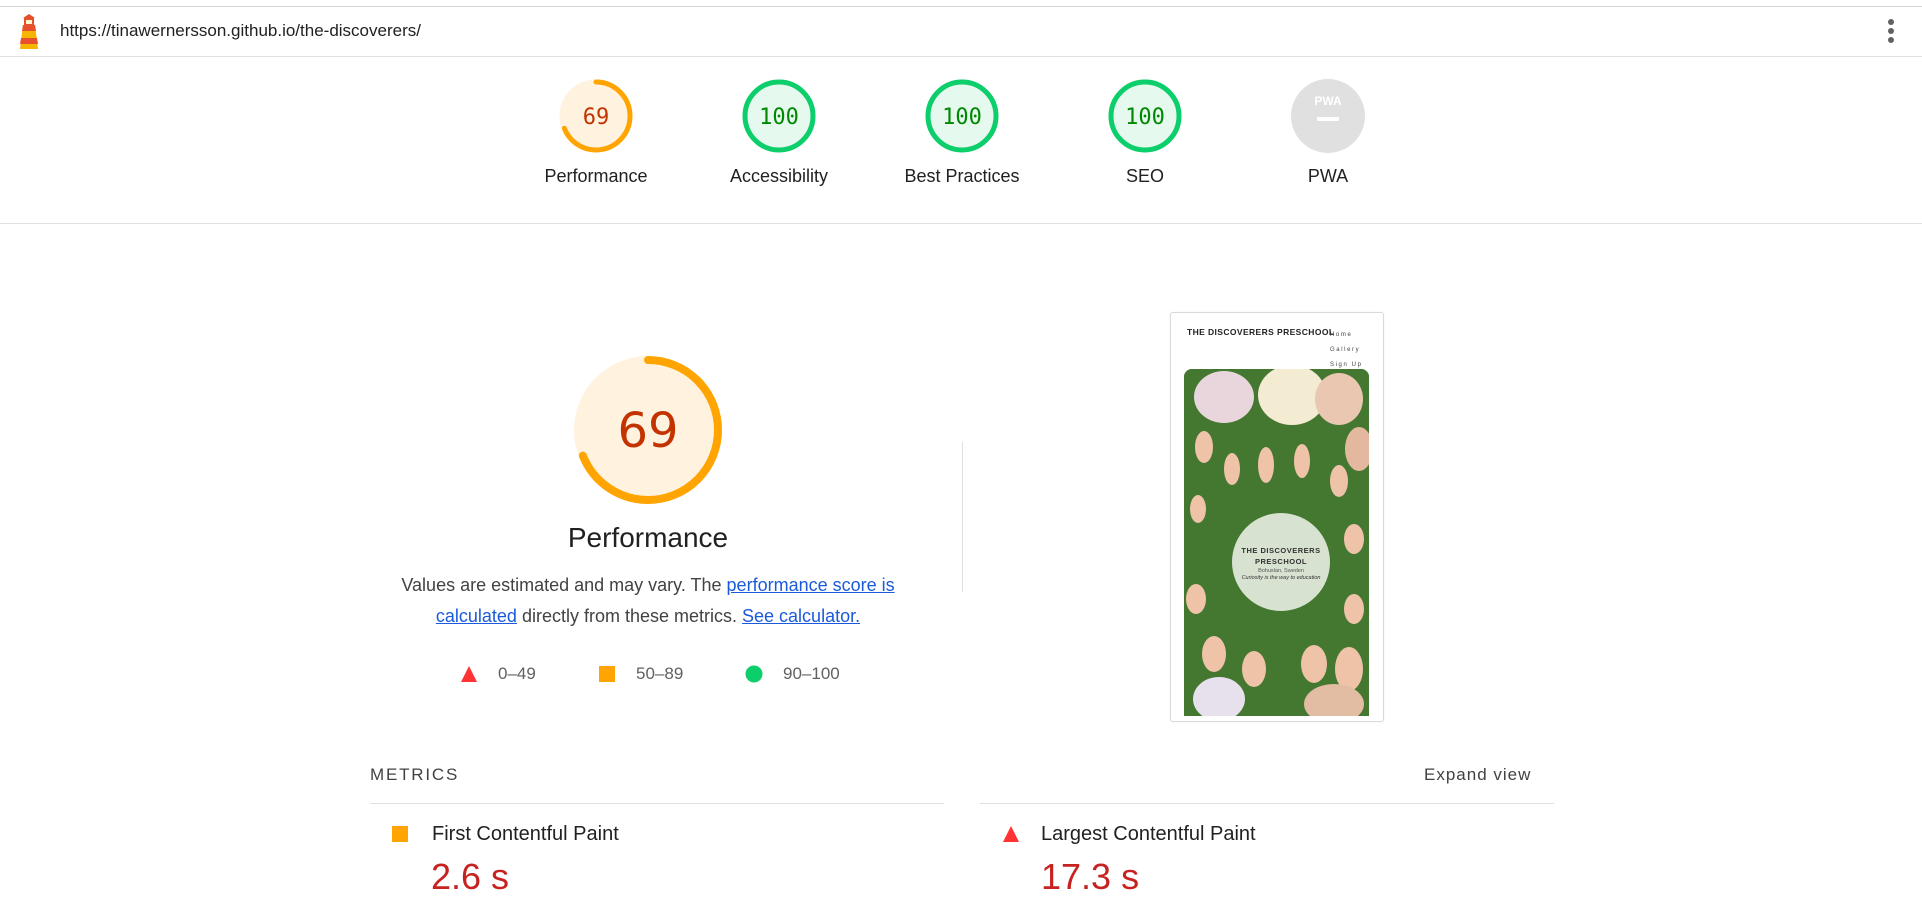  What do you see at coordinates (1144, 176) in the screenshot?
I see `gauge-label: SEO` at bounding box center [1144, 176].